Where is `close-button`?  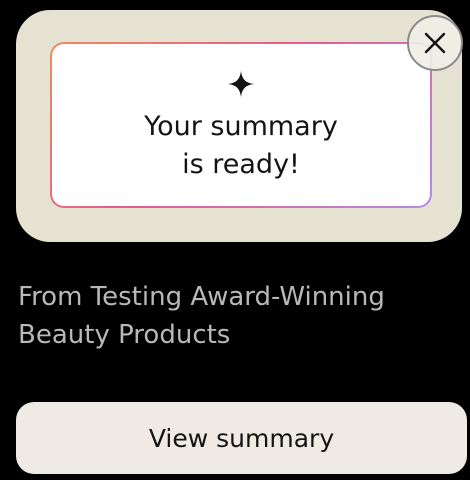 close-button is located at coordinates (435, 43).